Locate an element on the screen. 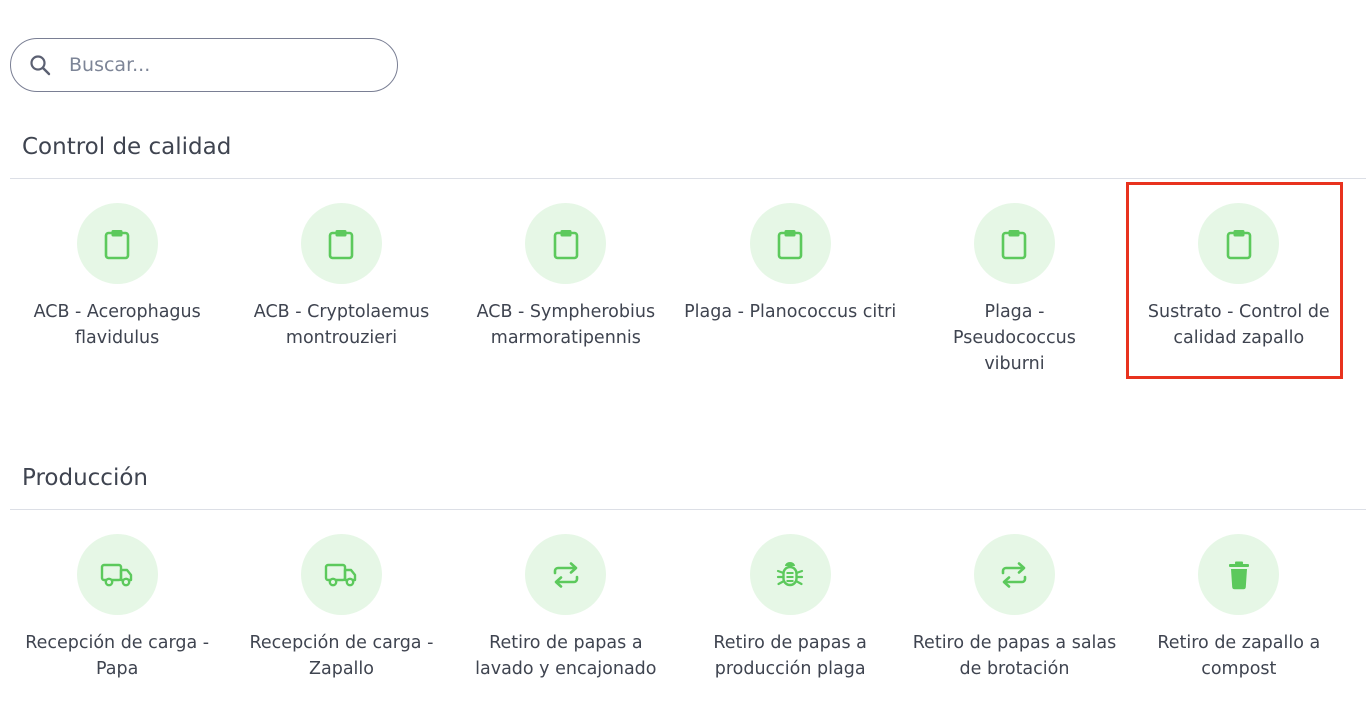 This screenshot has width=1366, height=728. tile-recepcion-zapallo: Recepción de carga - Zapallo is located at coordinates (341, 608).